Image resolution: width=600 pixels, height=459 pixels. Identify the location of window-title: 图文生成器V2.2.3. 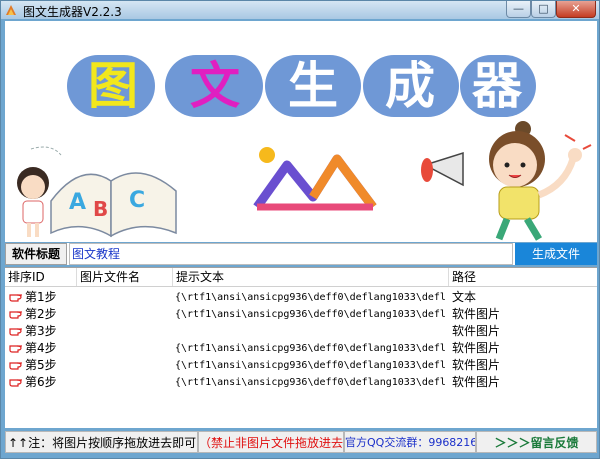
(72, 12).